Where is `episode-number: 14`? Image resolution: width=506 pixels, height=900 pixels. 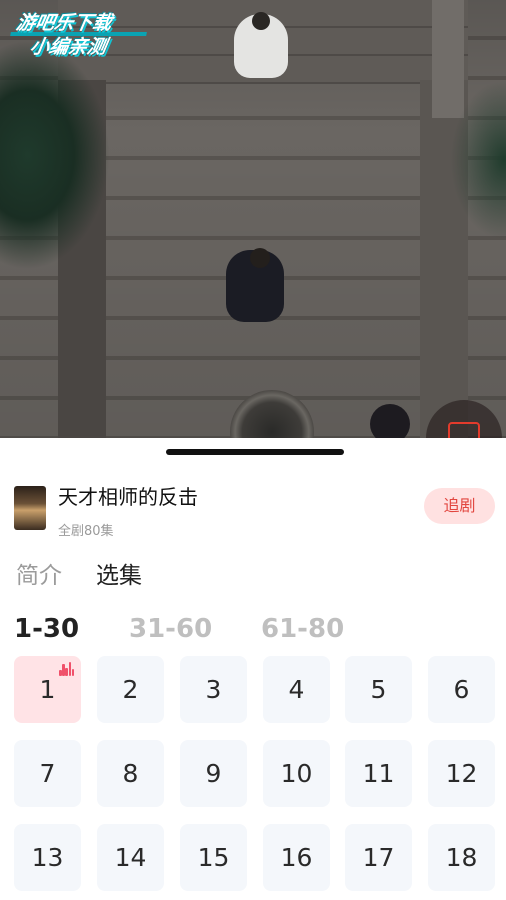
episode-number: 14 is located at coordinates (130, 857).